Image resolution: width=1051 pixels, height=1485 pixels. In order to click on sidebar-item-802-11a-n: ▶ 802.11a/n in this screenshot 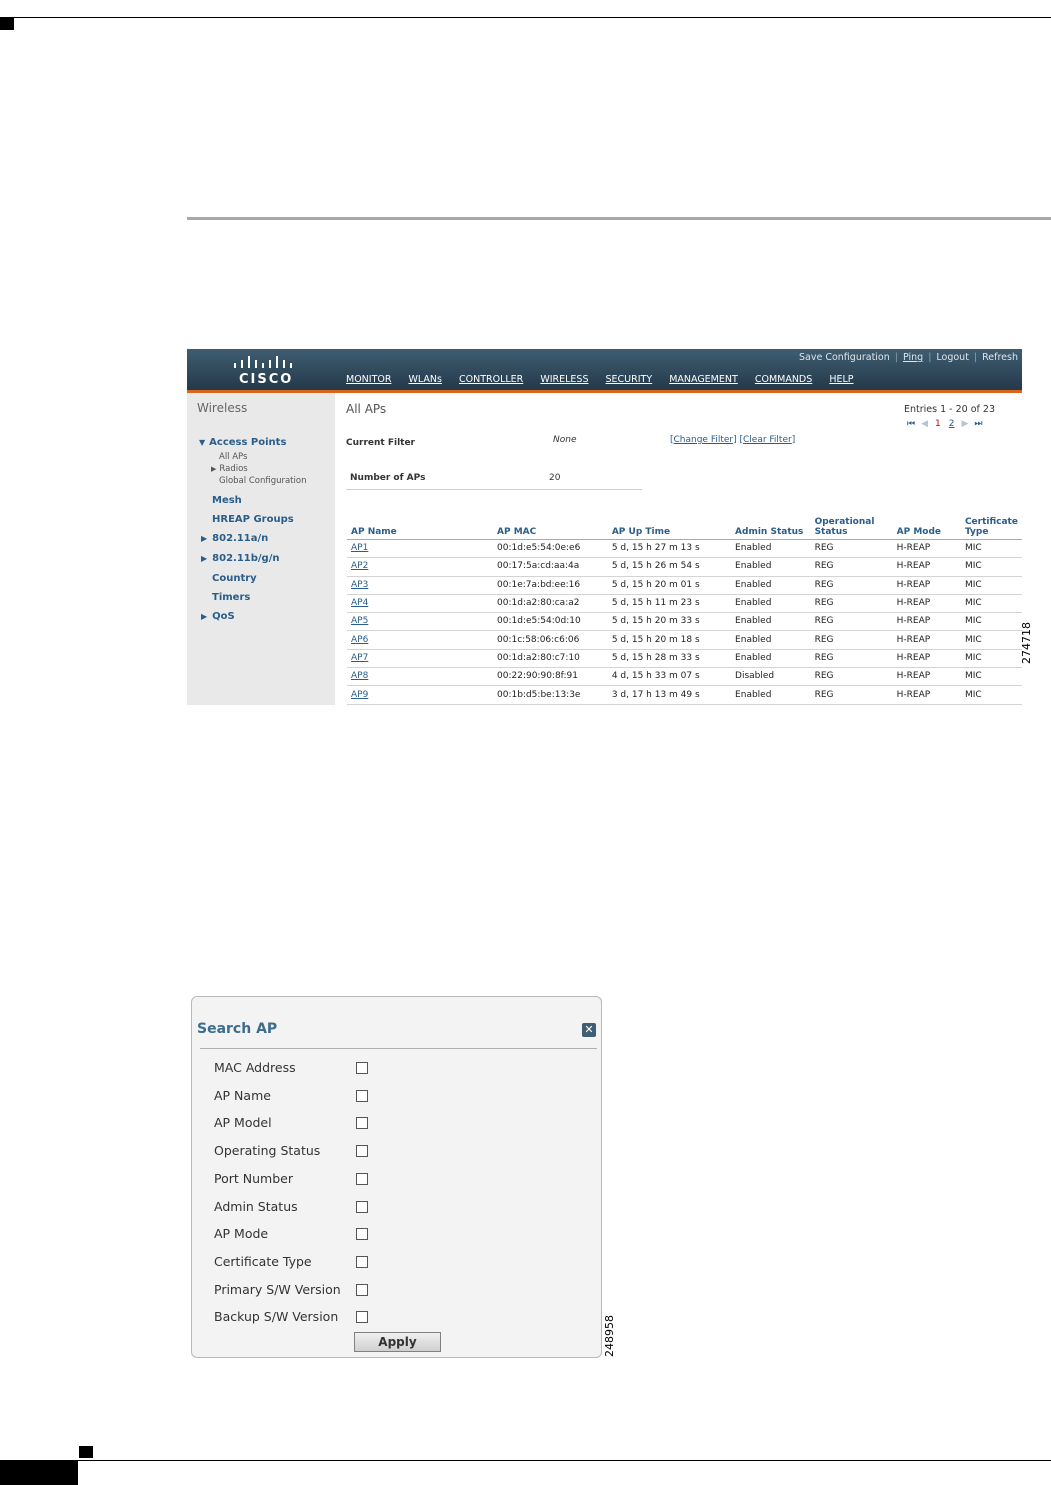, I will do `click(234, 538)`.